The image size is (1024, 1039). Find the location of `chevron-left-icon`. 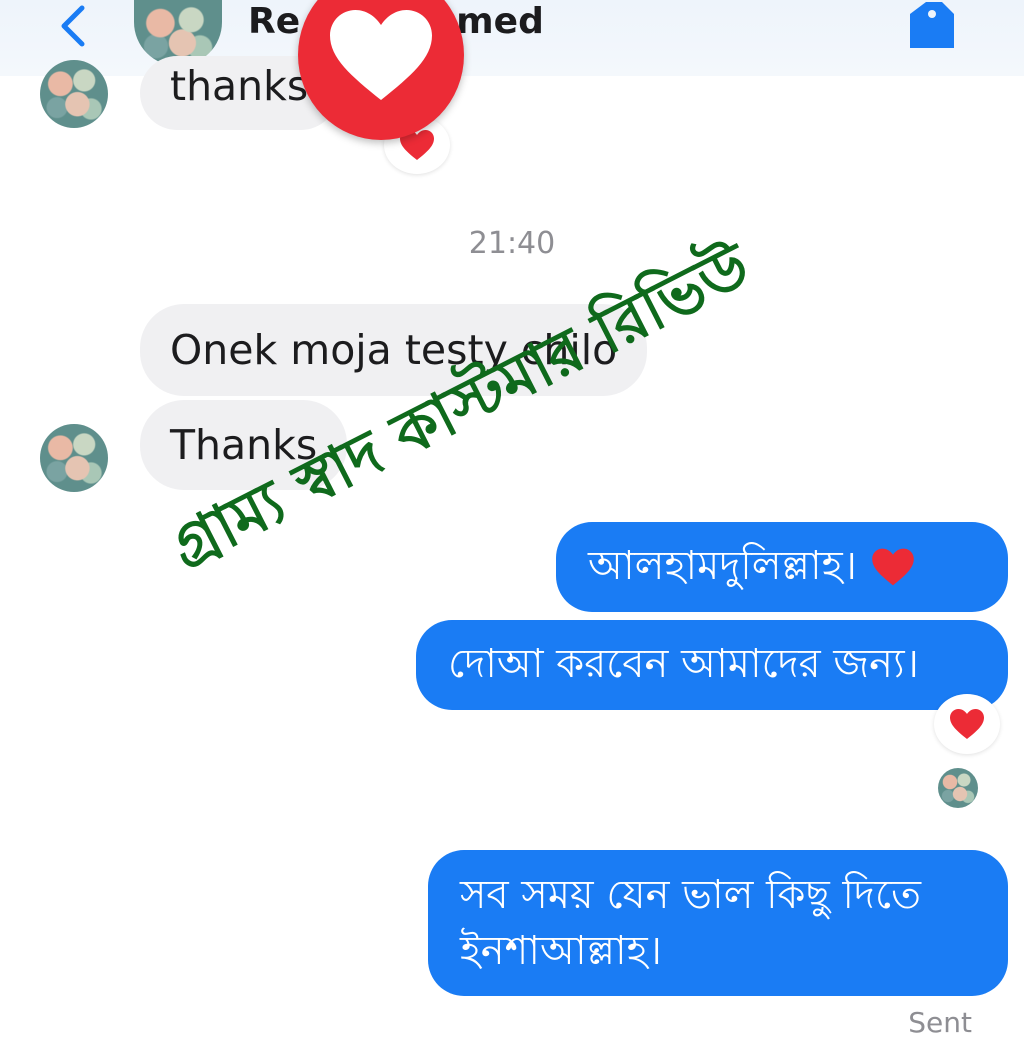

chevron-left-icon is located at coordinates (73, 26).